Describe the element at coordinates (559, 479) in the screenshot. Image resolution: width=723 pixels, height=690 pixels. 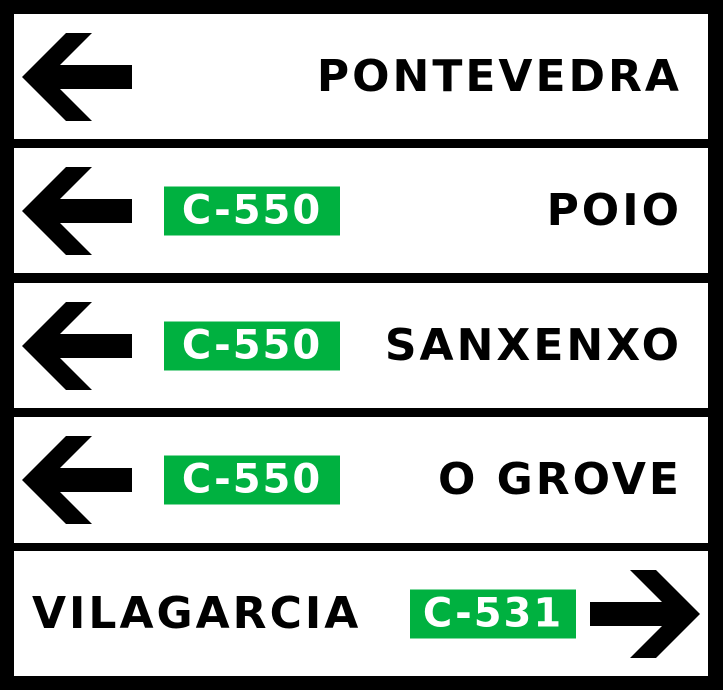
I see `destination-label: O GROVE` at that location.